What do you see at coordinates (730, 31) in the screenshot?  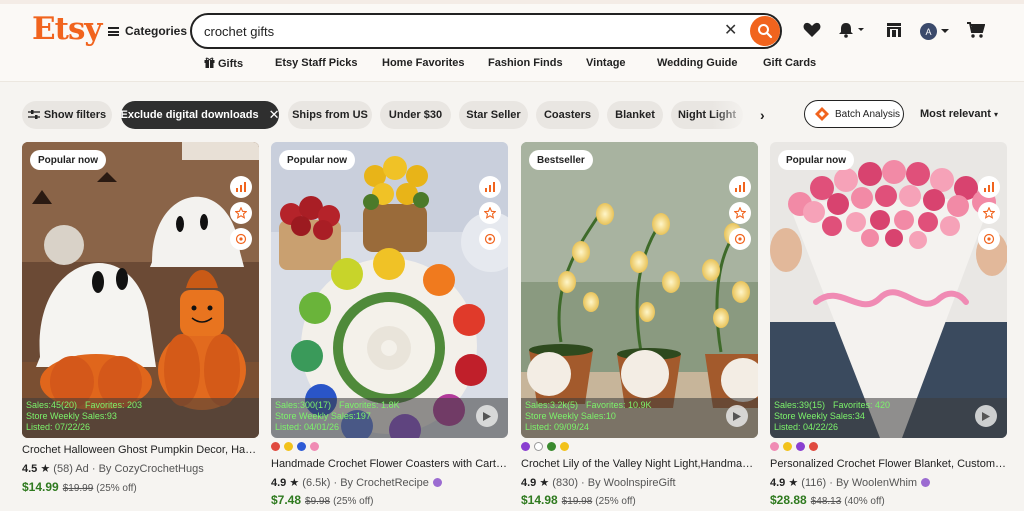 I see `clear-search-icon: ✕` at bounding box center [730, 31].